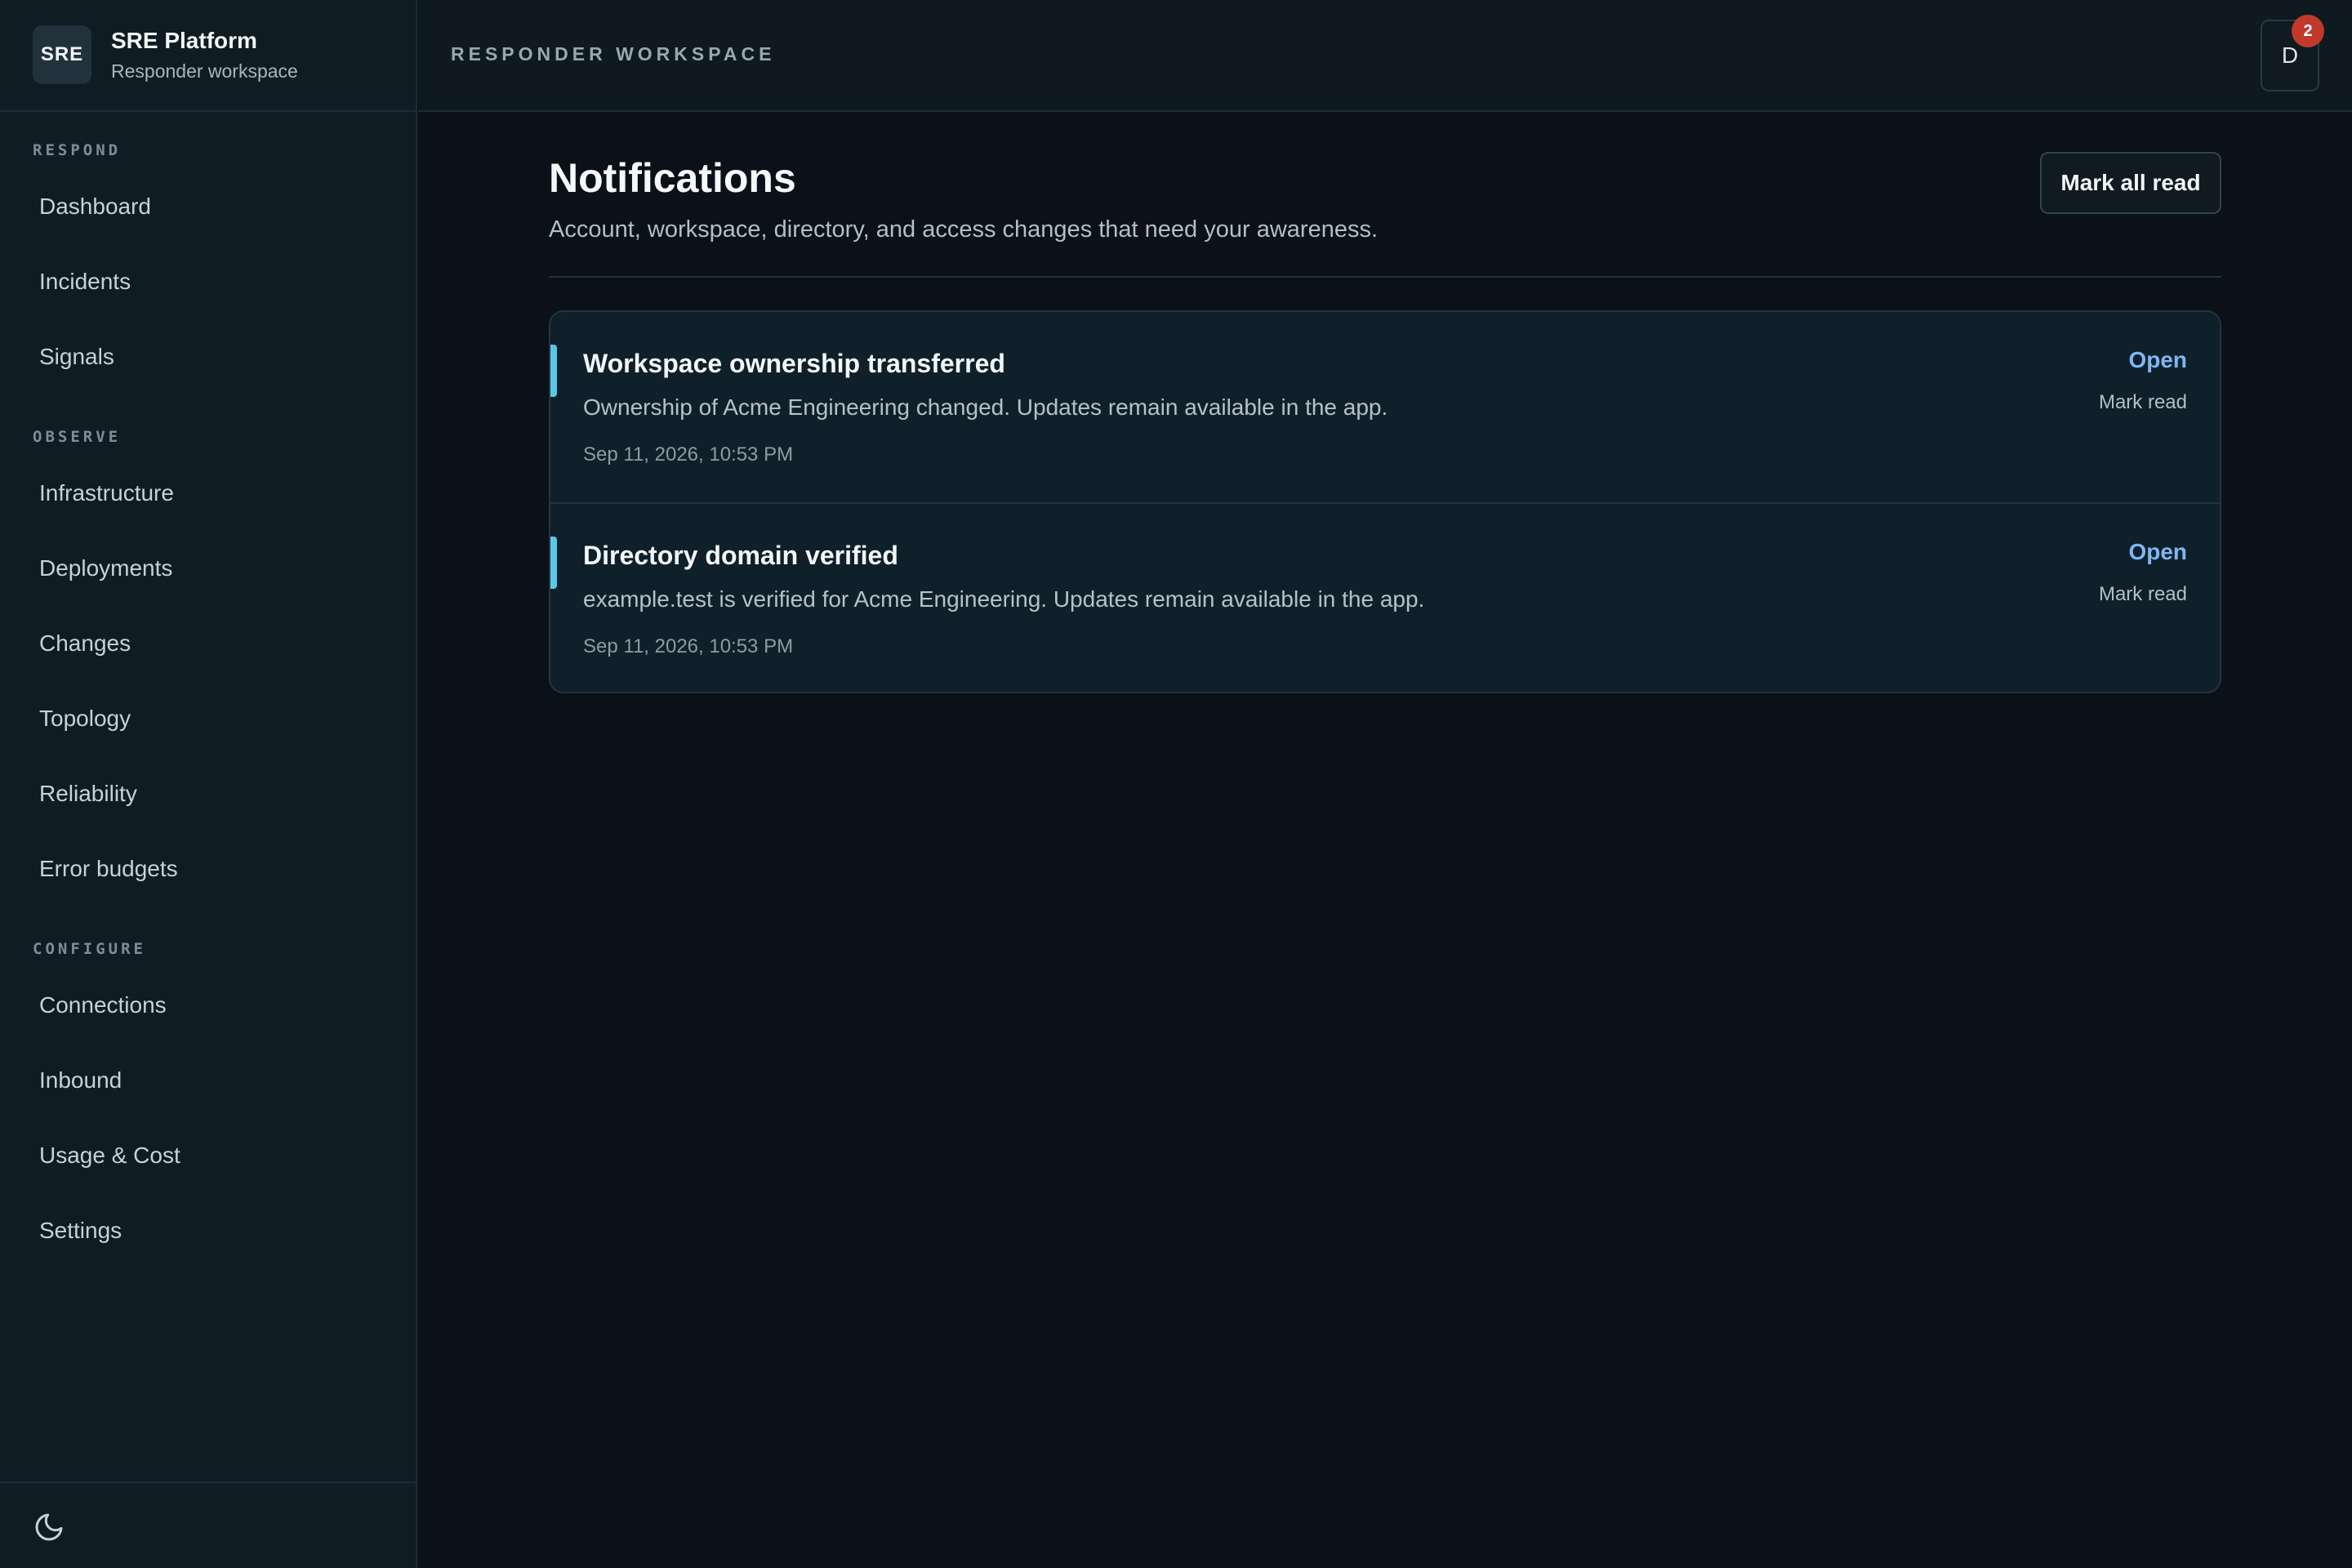 The height and width of the screenshot is (1568, 2352). I want to click on moon-icon, so click(49, 1527).